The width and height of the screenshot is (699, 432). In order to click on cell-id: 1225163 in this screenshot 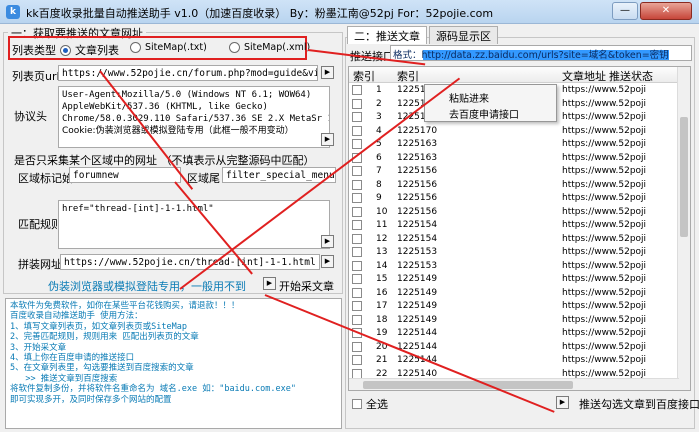, I will do `click(417, 157)`.